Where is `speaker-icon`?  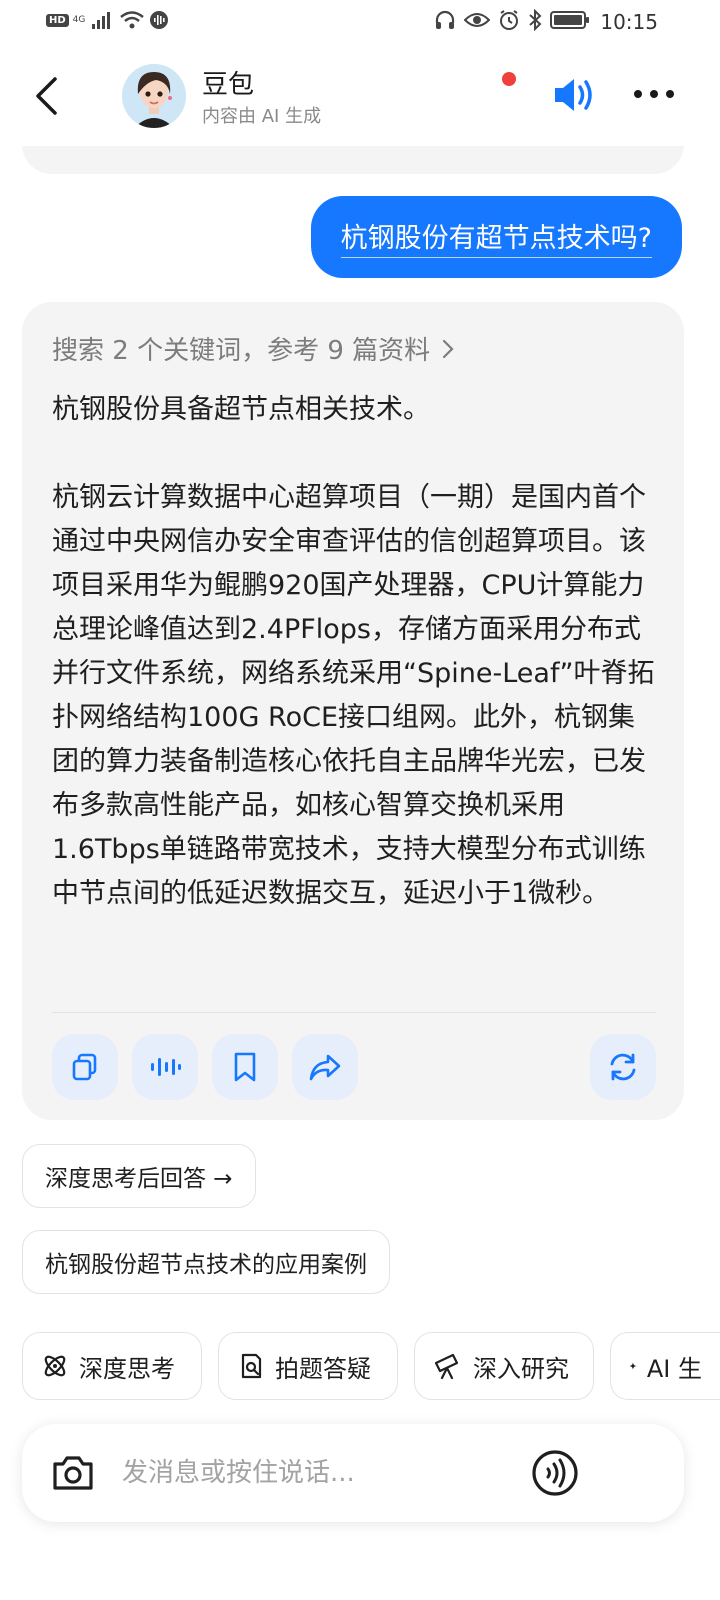 speaker-icon is located at coordinates (573, 95).